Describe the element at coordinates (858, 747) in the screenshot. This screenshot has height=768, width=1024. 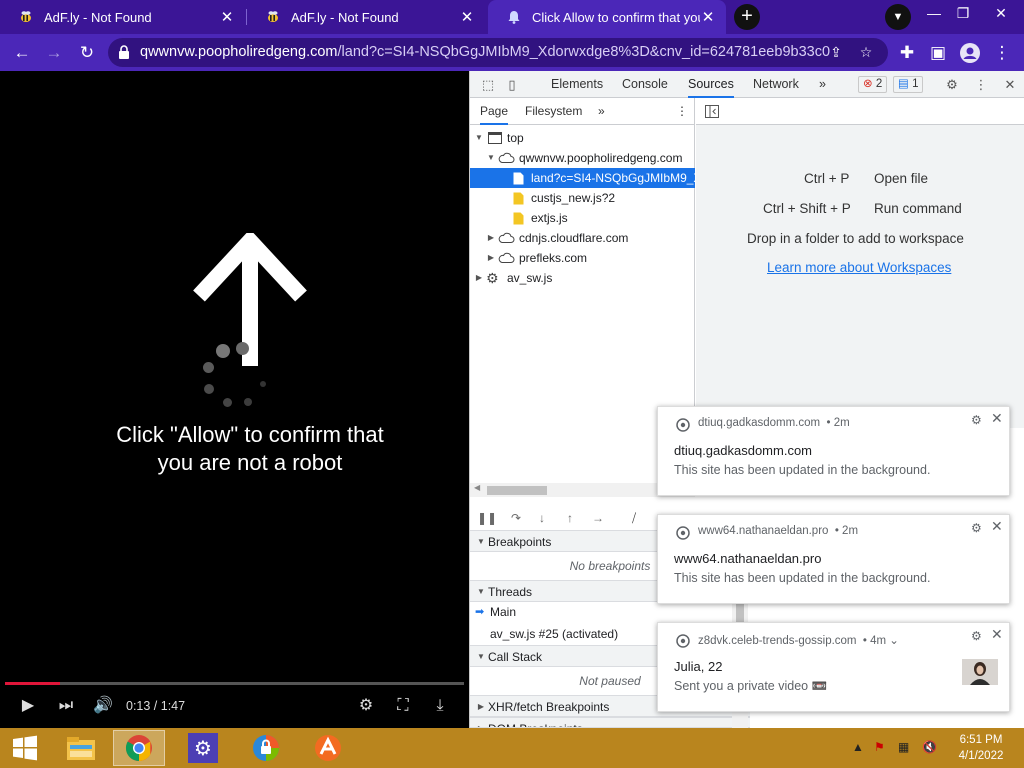
I see `show-hidden-icons-chevron: ▲` at that location.